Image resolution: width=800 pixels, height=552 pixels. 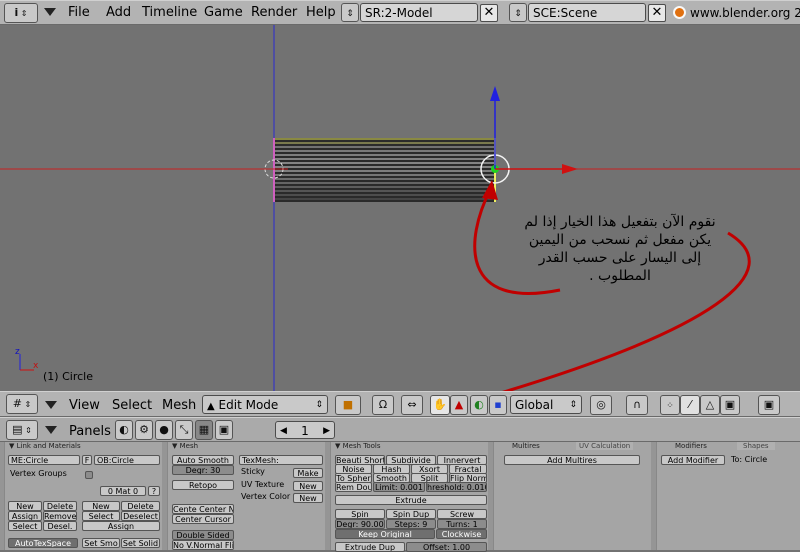 I want to click on scale-toggle: ▪, so click(x=498, y=405).